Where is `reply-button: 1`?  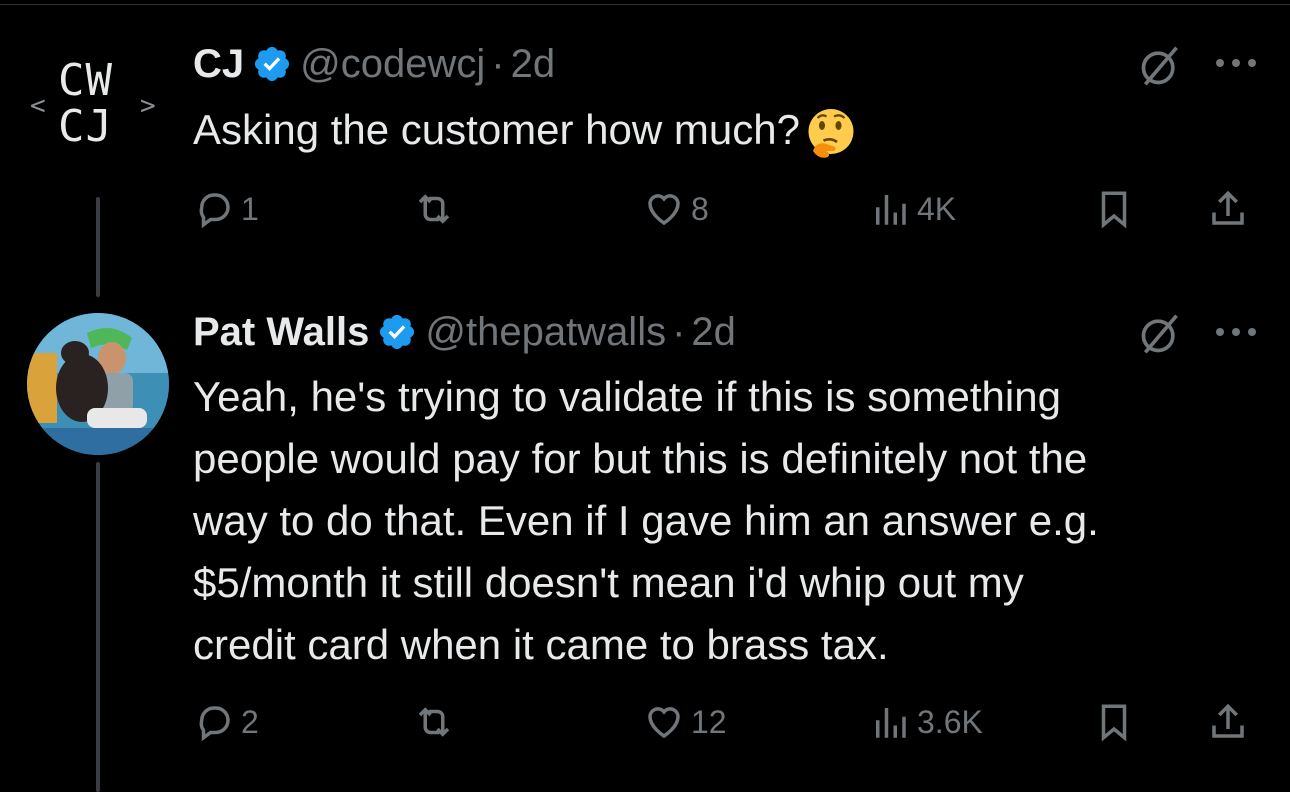
reply-button: 1 is located at coordinates (226, 209).